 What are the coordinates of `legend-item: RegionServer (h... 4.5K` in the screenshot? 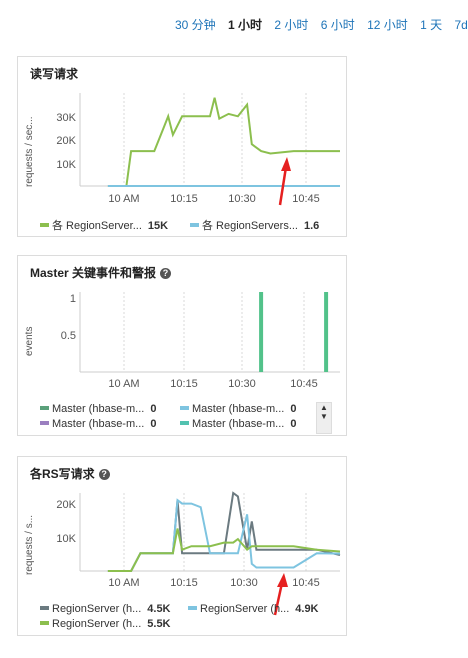 It's located at (105, 609).